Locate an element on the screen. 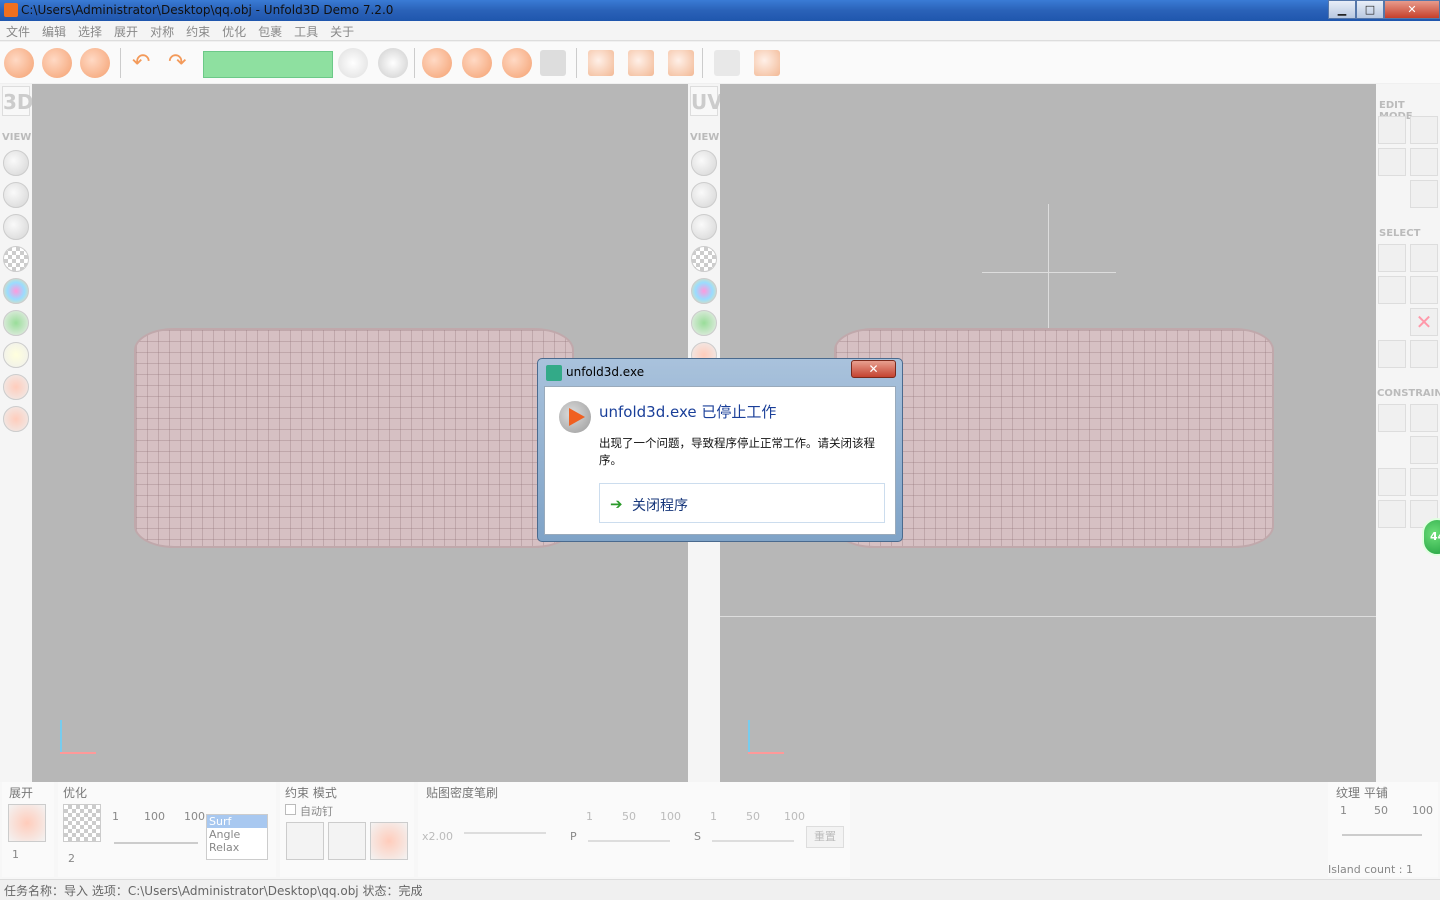 This screenshot has height=900, width=1440. weld-icon is located at coordinates (393, 63).